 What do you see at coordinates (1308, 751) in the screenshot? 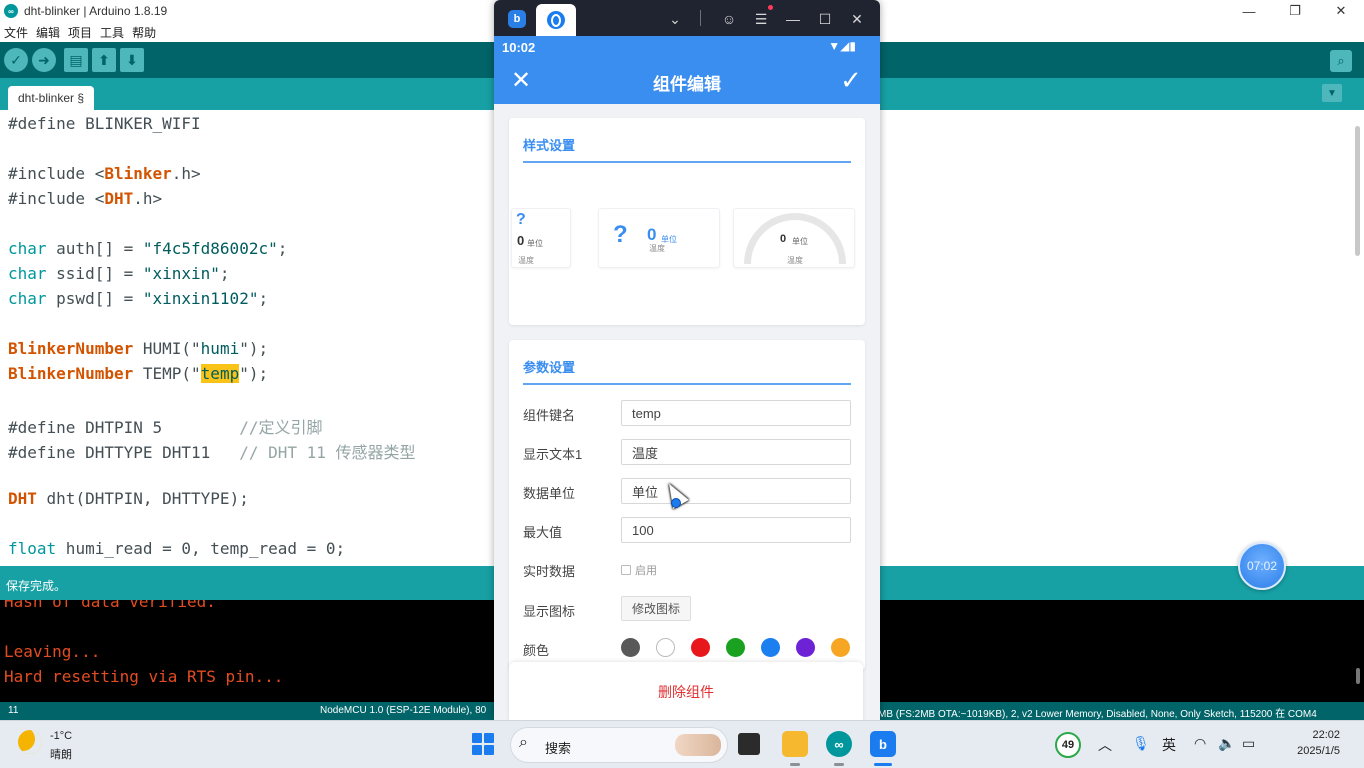
I see `clock-date: 2025/1/5` at bounding box center [1308, 751].